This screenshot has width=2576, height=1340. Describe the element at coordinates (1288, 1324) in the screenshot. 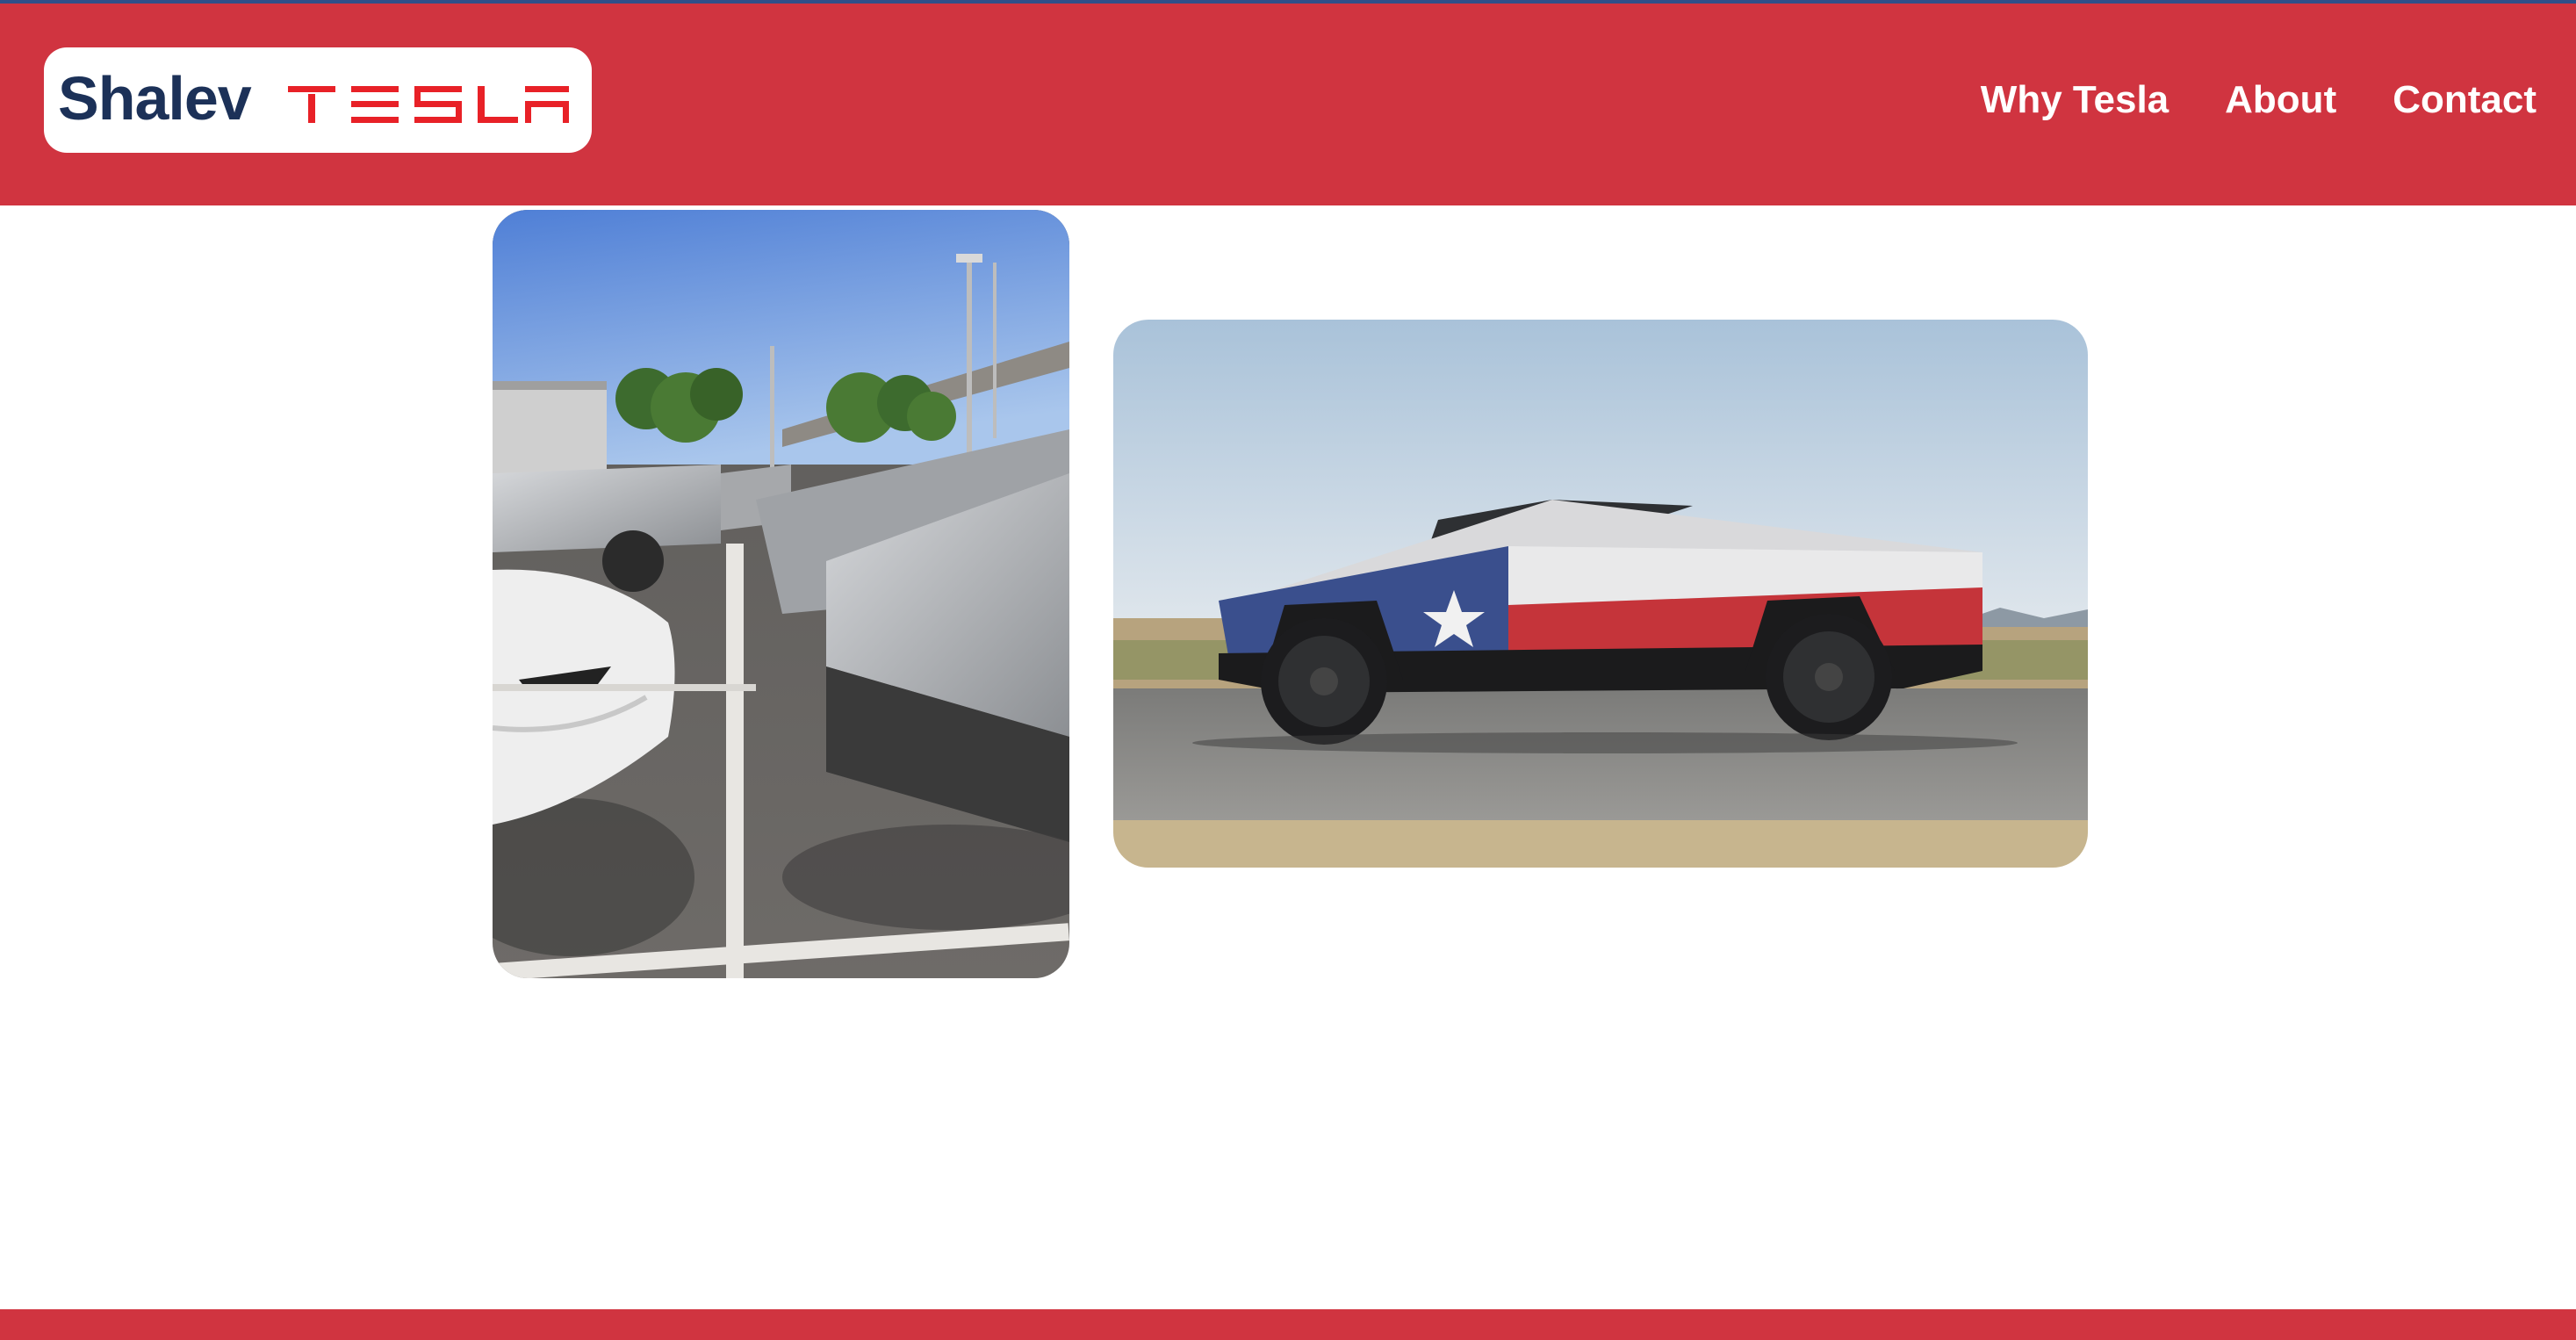

I see `site-footer` at that location.